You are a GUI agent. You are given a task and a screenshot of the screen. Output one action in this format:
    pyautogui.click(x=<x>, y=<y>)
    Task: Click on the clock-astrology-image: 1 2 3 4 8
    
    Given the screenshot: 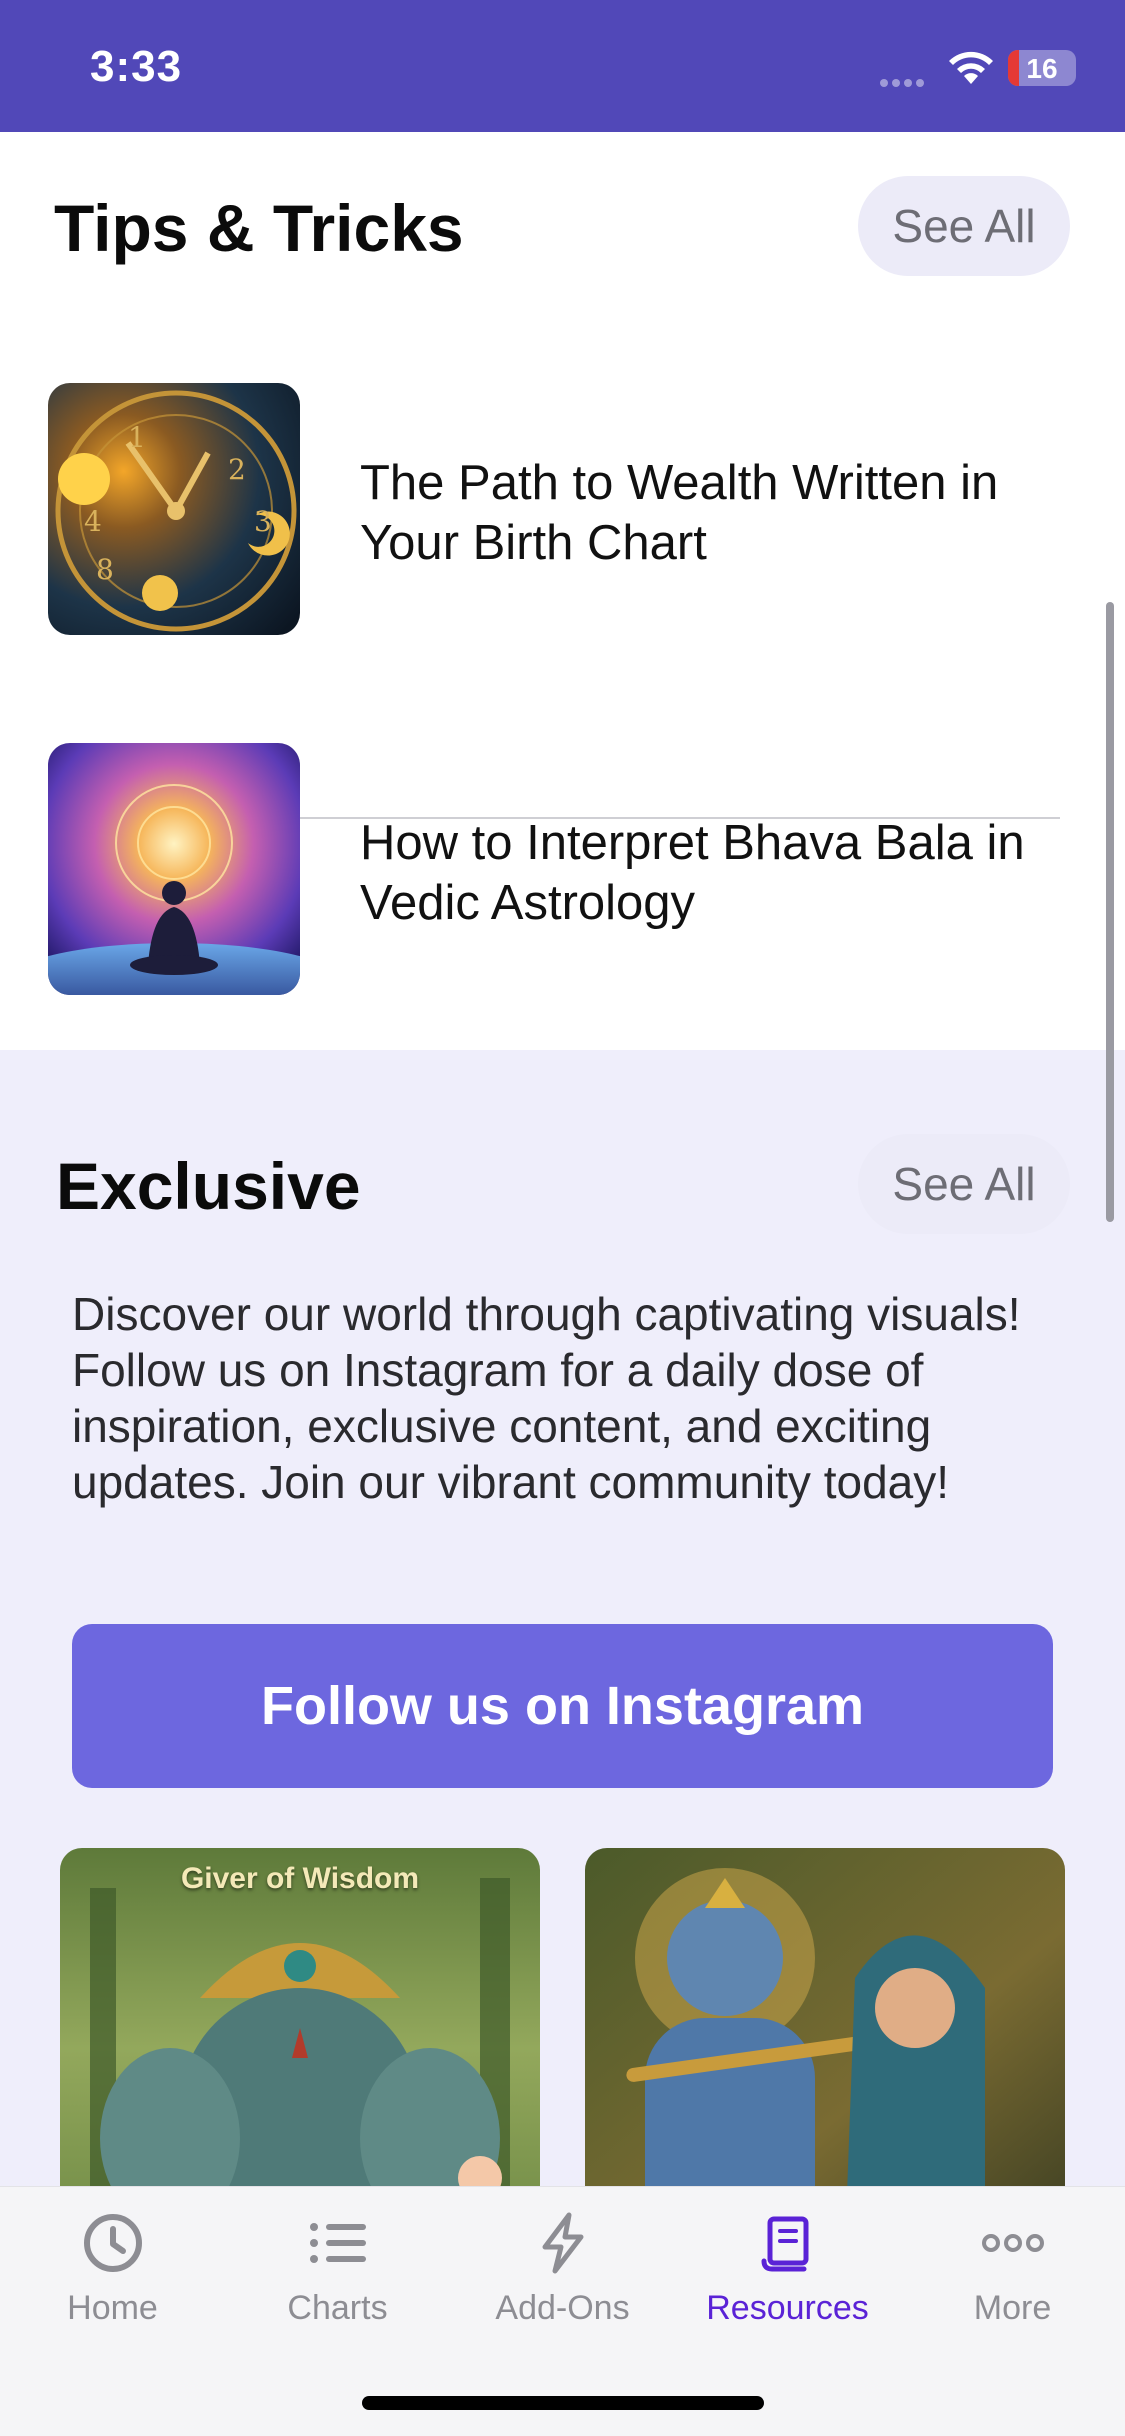 What is the action you would take?
    pyautogui.click(x=174, y=509)
    